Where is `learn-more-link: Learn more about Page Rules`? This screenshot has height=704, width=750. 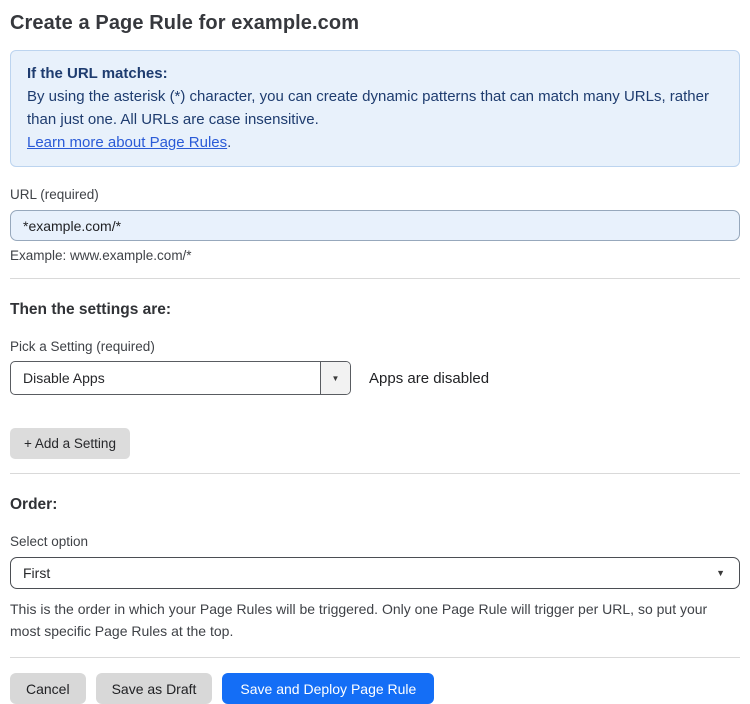
learn-more-link: Learn more about Page Rules is located at coordinates (127, 142).